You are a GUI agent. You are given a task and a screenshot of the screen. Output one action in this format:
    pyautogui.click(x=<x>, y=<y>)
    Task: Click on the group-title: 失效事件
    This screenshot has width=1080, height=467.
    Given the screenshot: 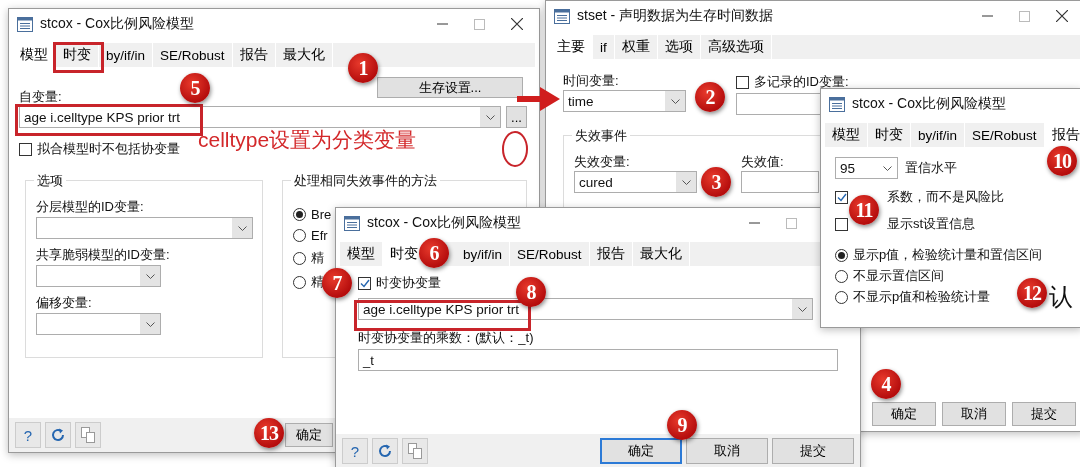 What is the action you would take?
    pyautogui.click(x=601, y=136)
    